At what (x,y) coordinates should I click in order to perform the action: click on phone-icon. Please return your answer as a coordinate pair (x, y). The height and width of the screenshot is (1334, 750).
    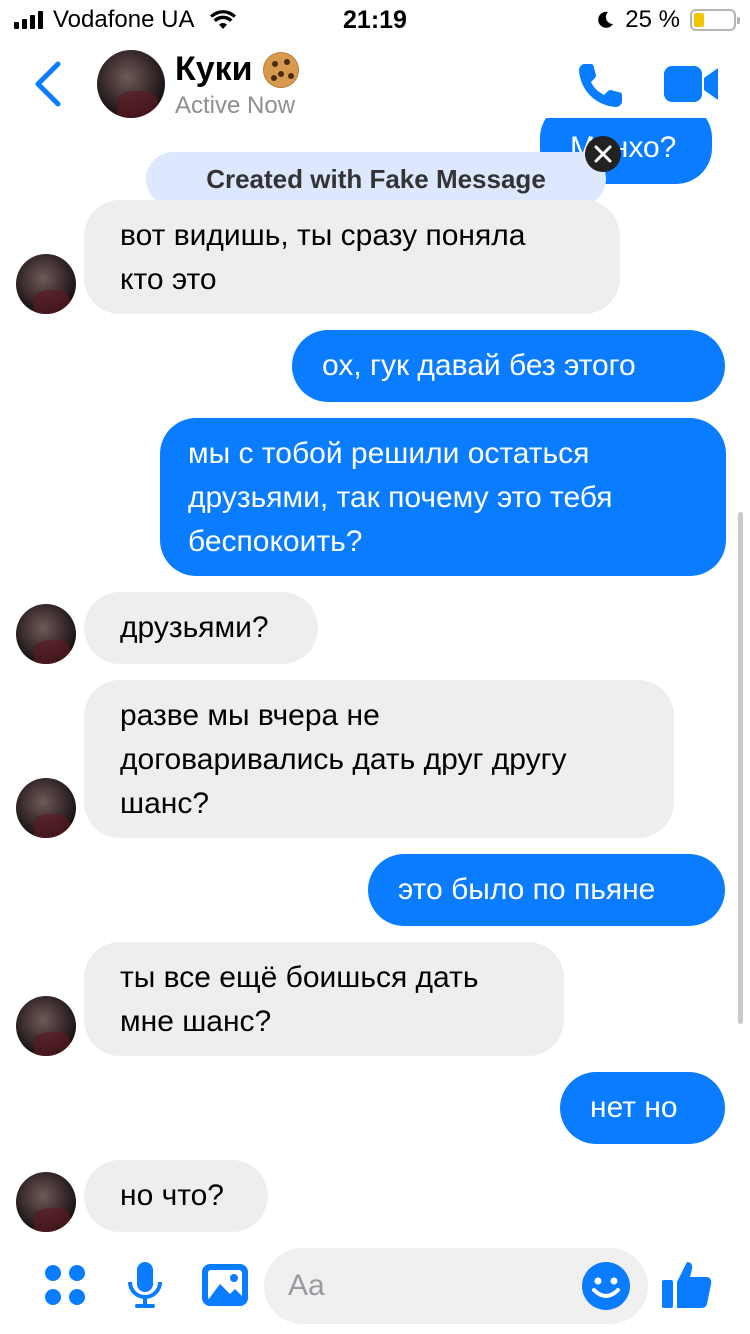
    Looking at the image, I should click on (601, 85).